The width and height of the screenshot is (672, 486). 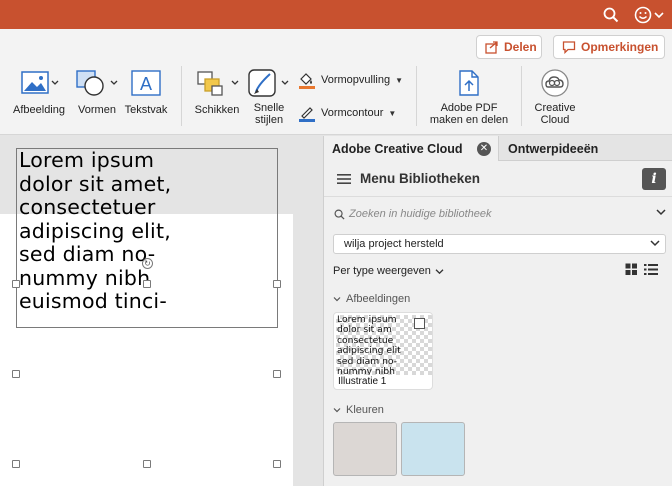 I want to click on text-line: nummy nibh, so click(x=85, y=277).